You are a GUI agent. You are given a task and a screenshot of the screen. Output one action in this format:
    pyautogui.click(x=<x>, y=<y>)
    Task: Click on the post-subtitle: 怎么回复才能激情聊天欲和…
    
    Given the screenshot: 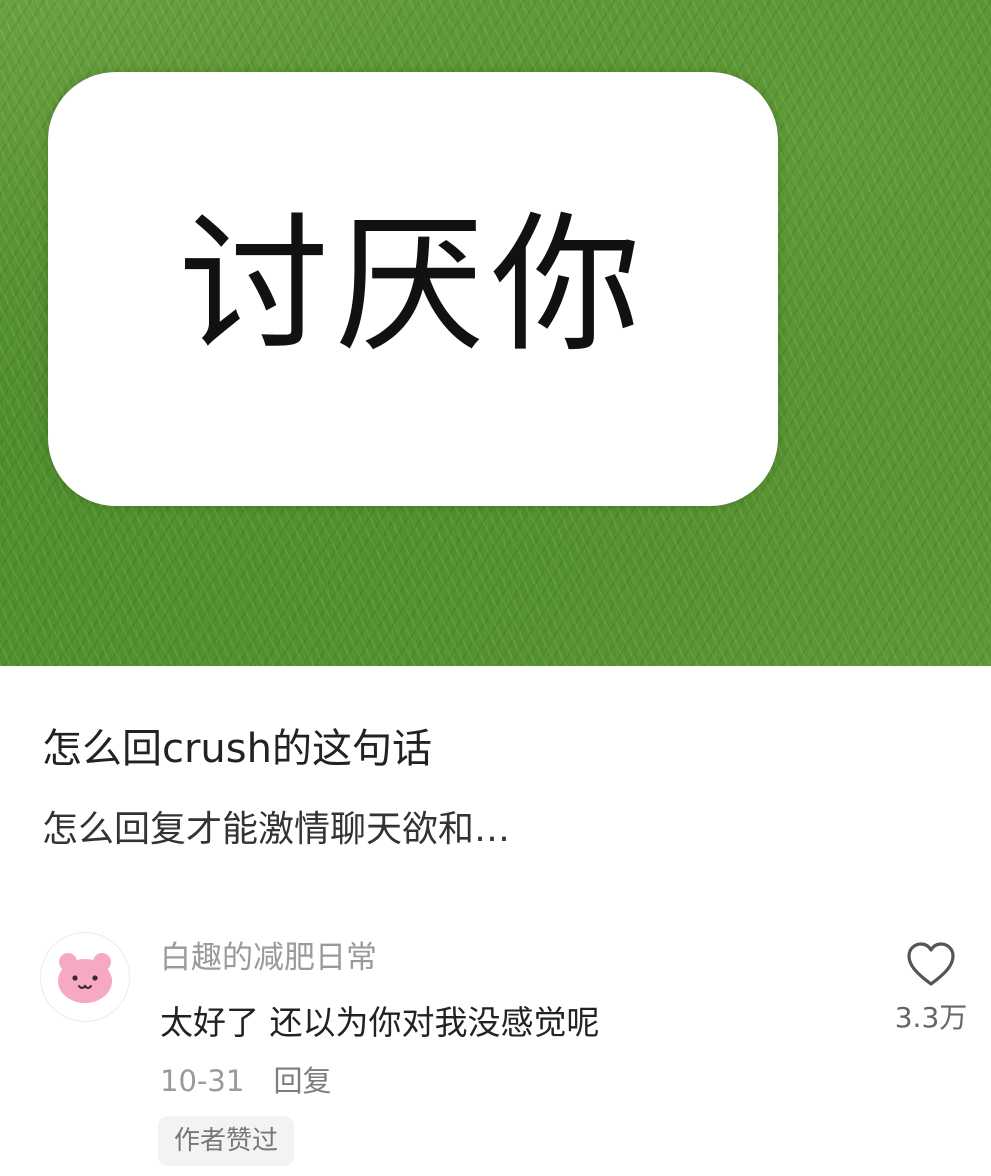 What is the action you would take?
    pyautogui.click(x=276, y=826)
    